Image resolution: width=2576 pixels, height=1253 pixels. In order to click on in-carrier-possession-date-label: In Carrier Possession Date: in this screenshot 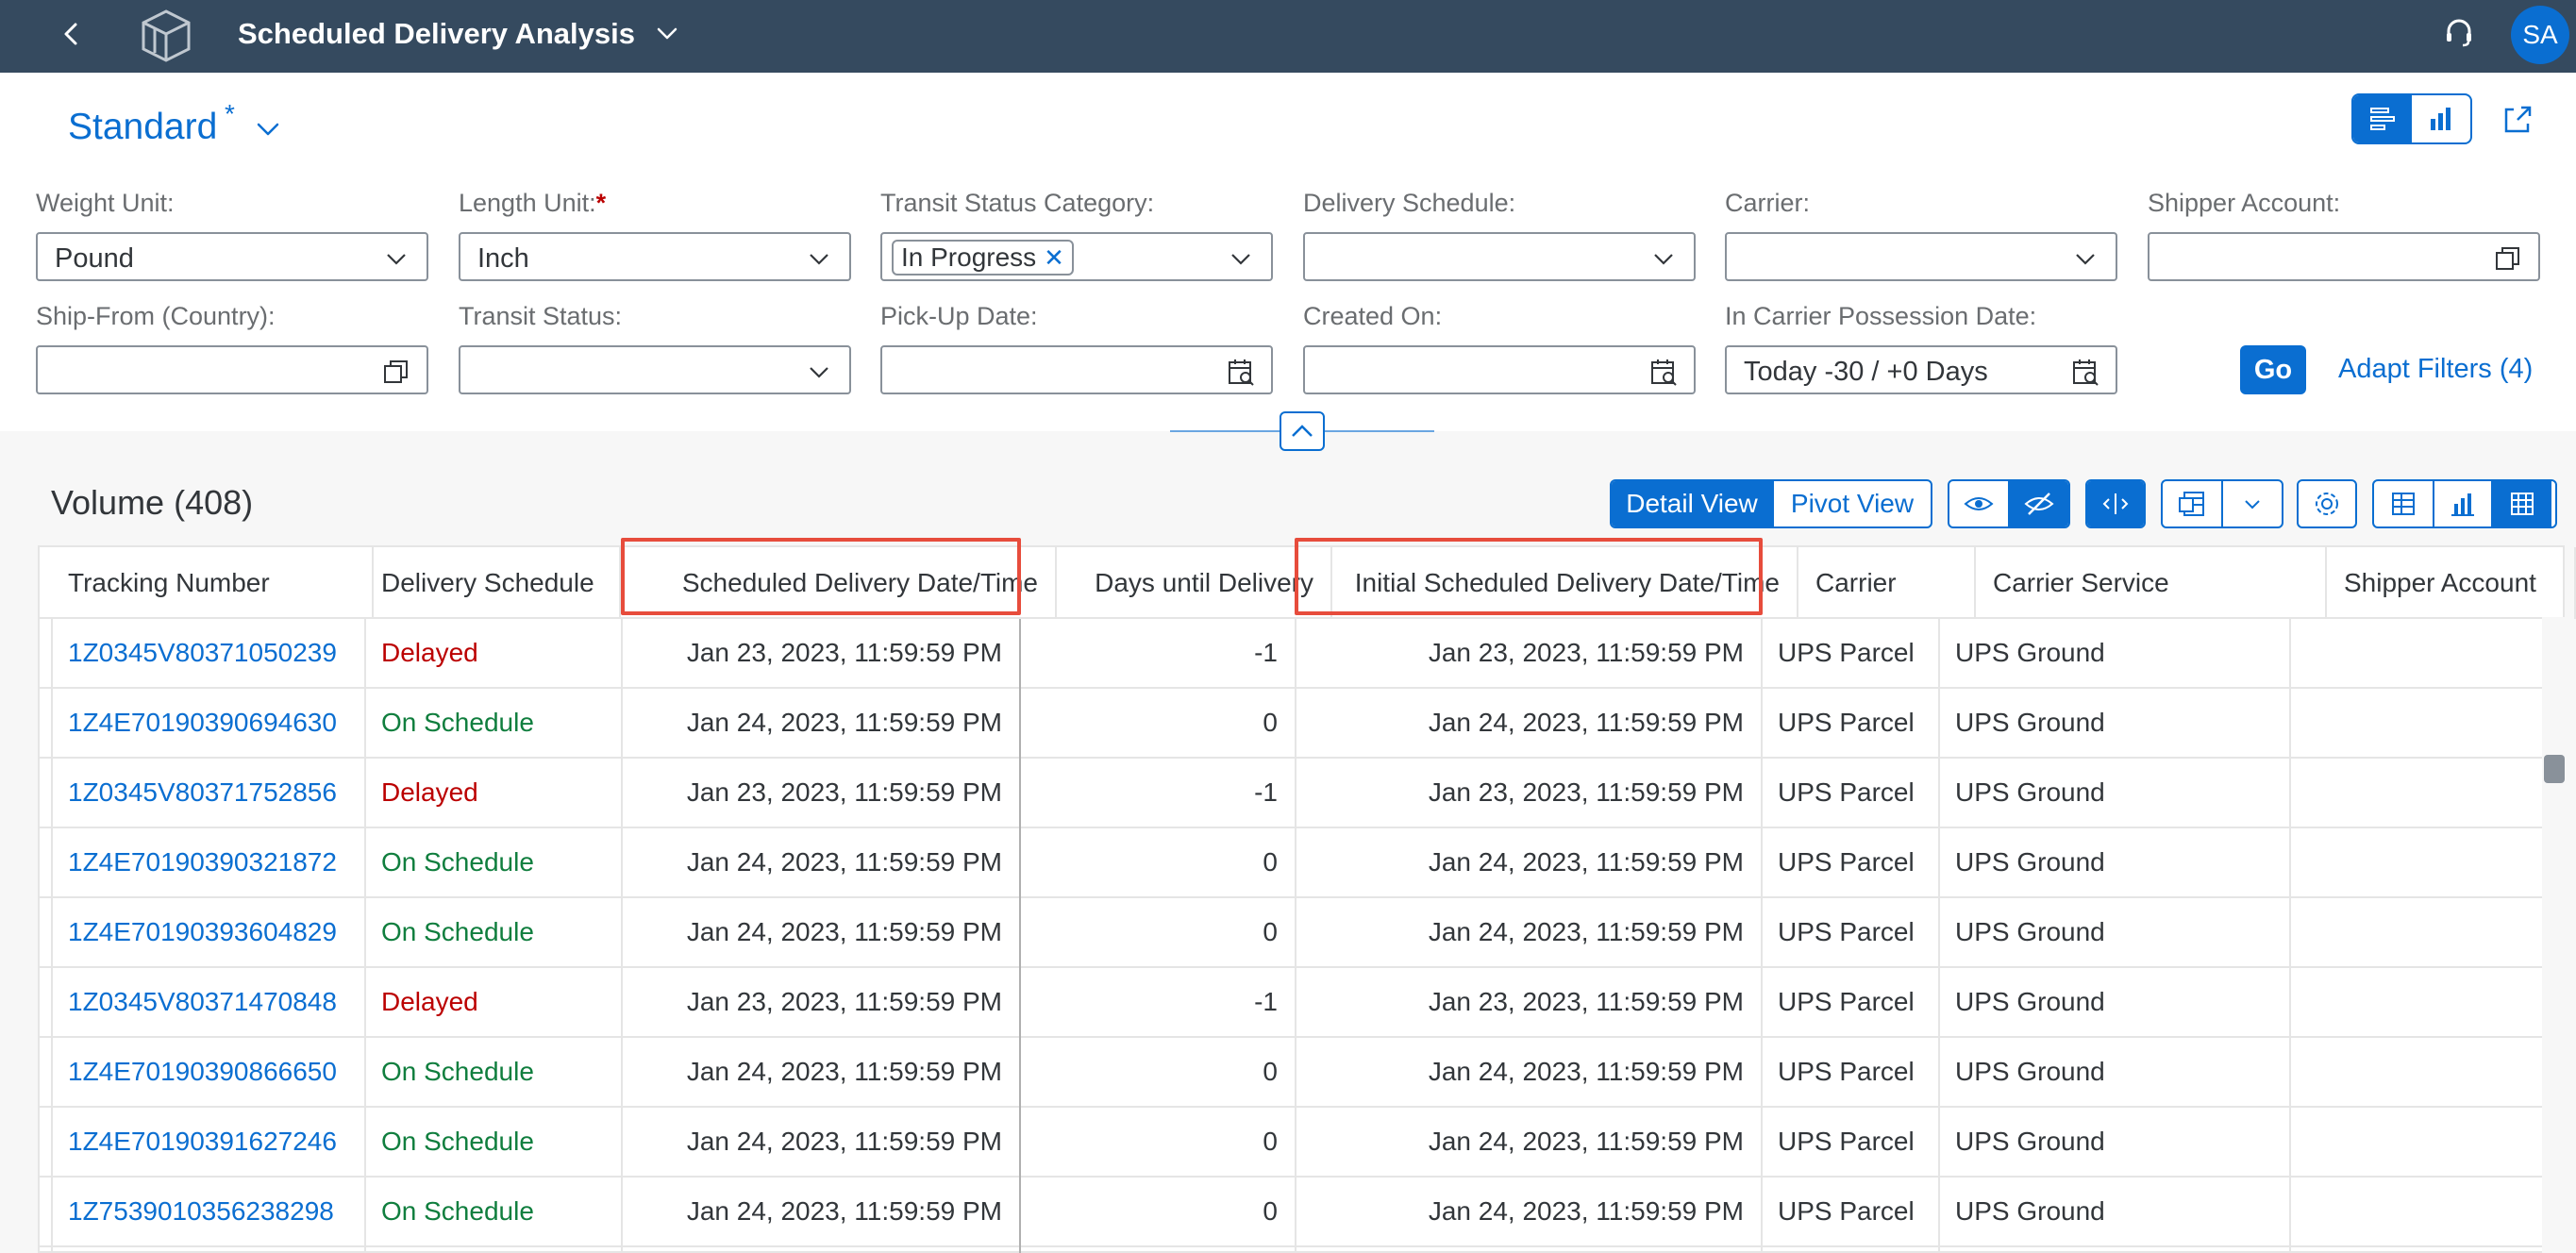, I will do `click(1881, 316)`.